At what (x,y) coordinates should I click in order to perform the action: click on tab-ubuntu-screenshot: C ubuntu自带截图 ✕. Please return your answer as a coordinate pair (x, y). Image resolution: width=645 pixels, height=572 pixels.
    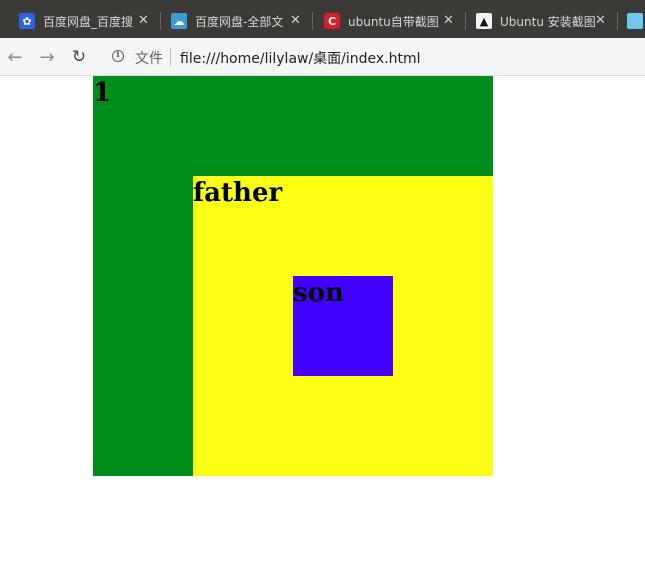
    Looking at the image, I should click on (385, 21).